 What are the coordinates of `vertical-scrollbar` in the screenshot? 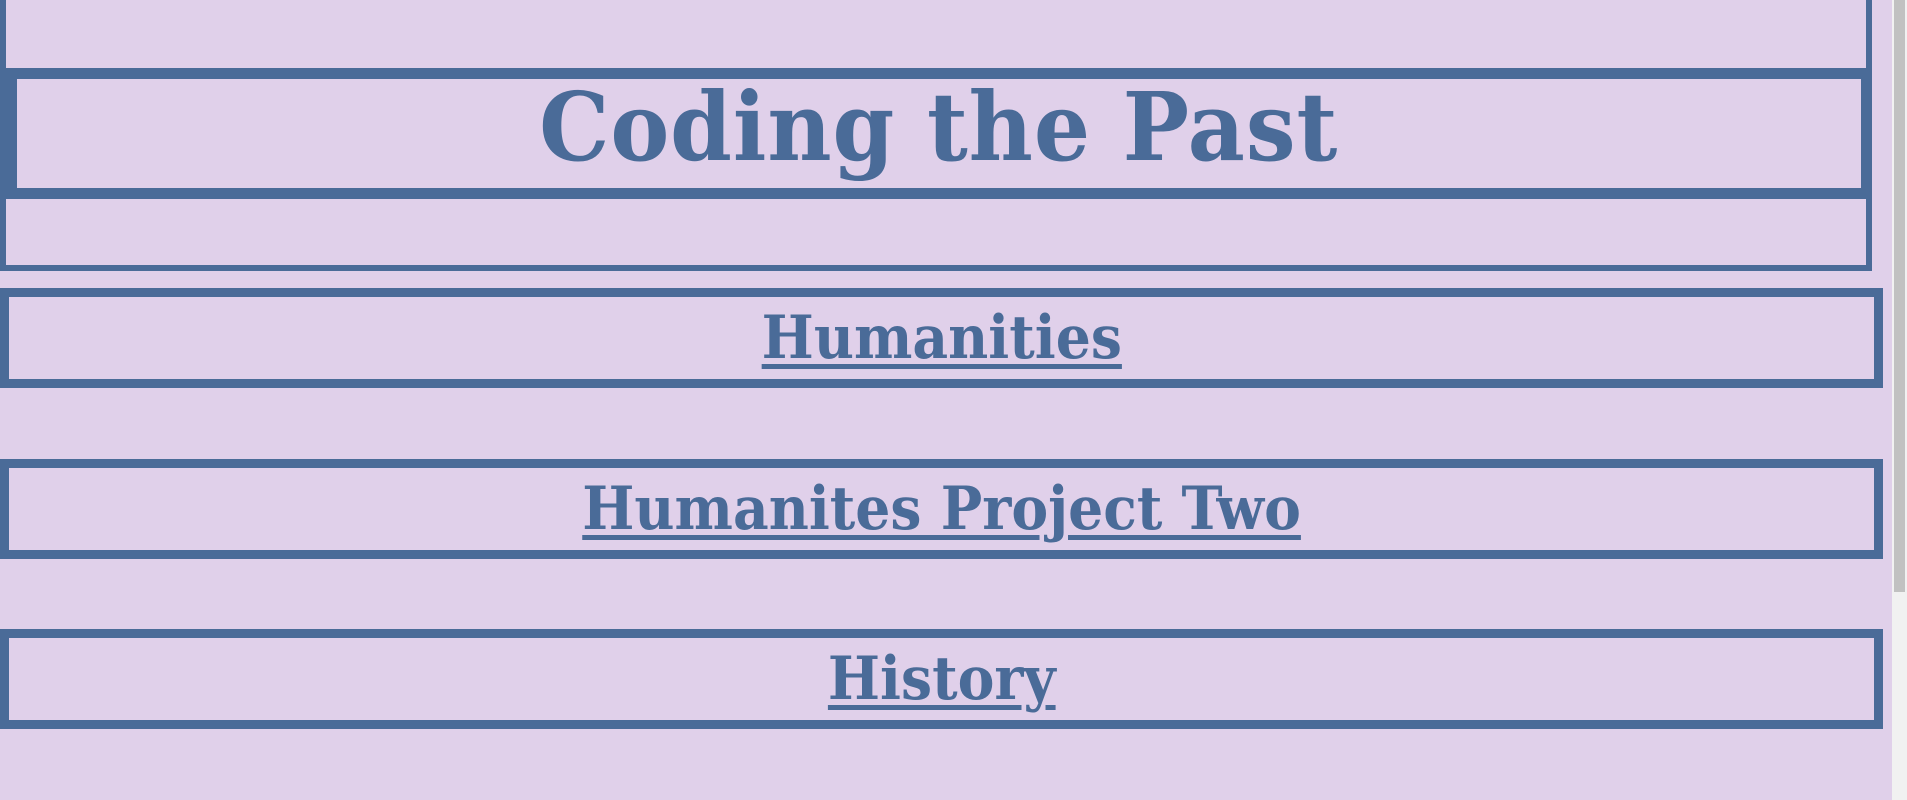 It's located at (1899, 400).